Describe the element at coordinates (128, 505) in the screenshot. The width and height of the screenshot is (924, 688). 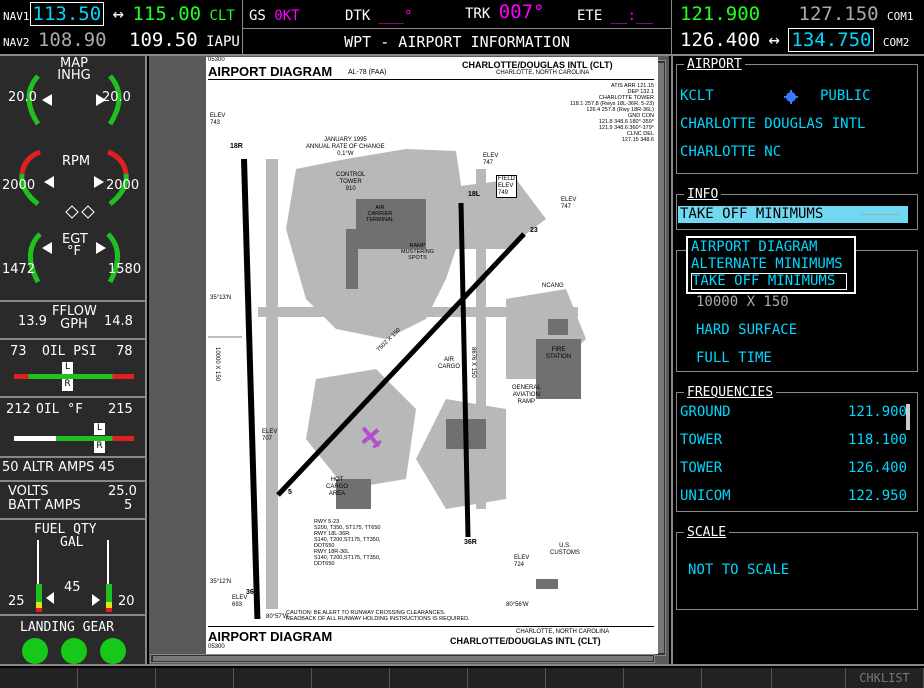
I see `batt-amps-value: 5` at that location.